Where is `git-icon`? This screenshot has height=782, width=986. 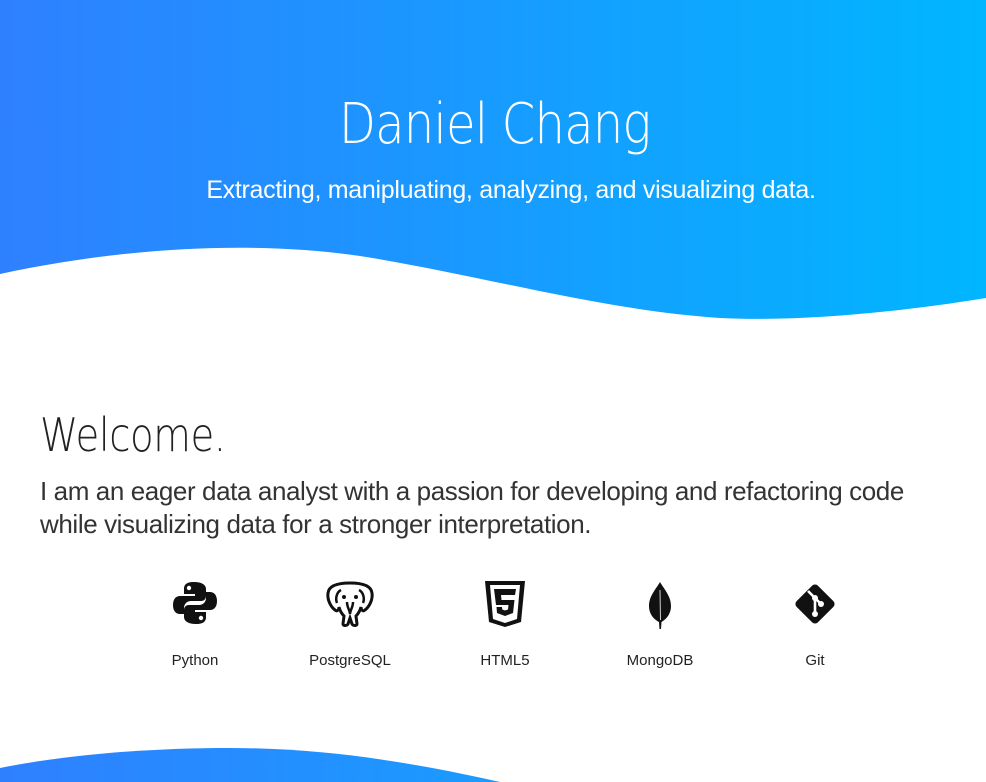
git-icon is located at coordinates (815, 609).